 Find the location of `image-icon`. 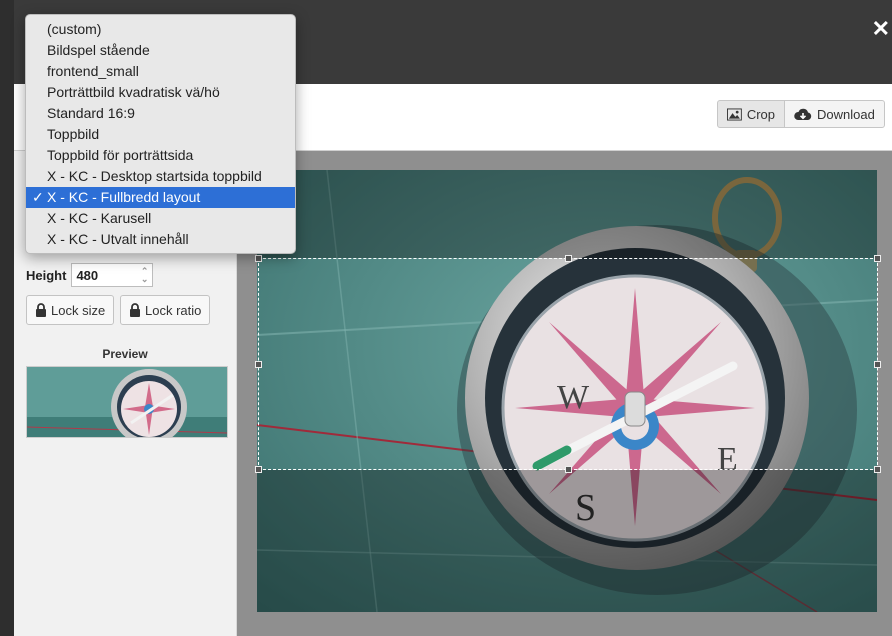

image-icon is located at coordinates (734, 114).